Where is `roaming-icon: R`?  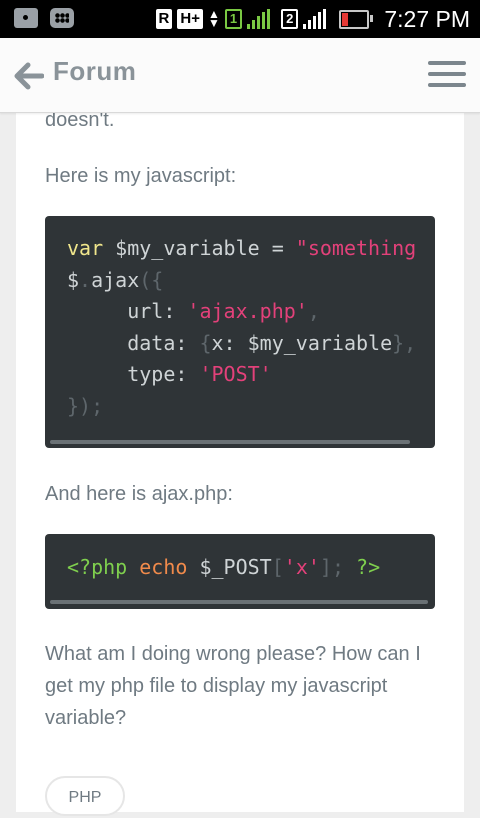 roaming-icon: R is located at coordinates (164, 19).